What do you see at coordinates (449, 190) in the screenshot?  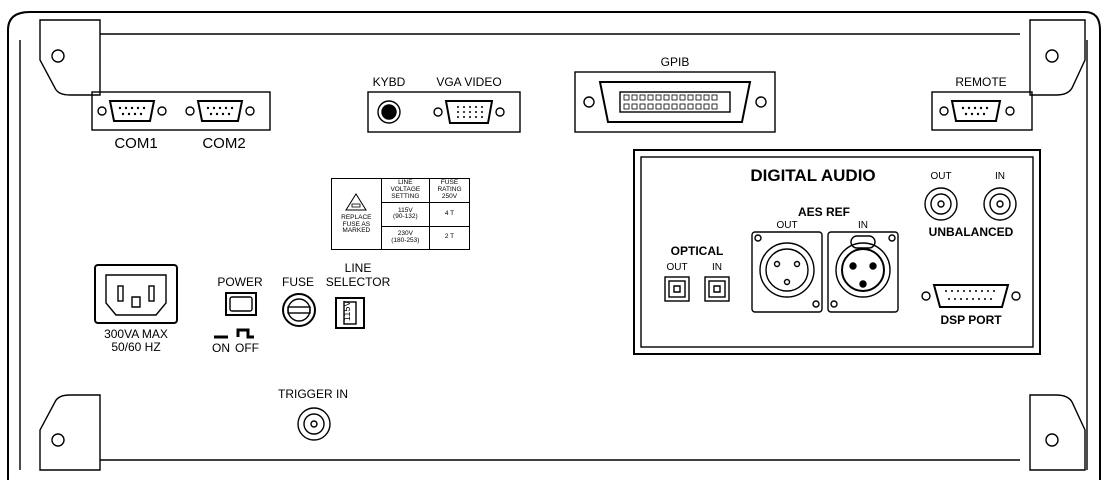 I see `col-rating-header: FUSE RATING 250V` at bounding box center [449, 190].